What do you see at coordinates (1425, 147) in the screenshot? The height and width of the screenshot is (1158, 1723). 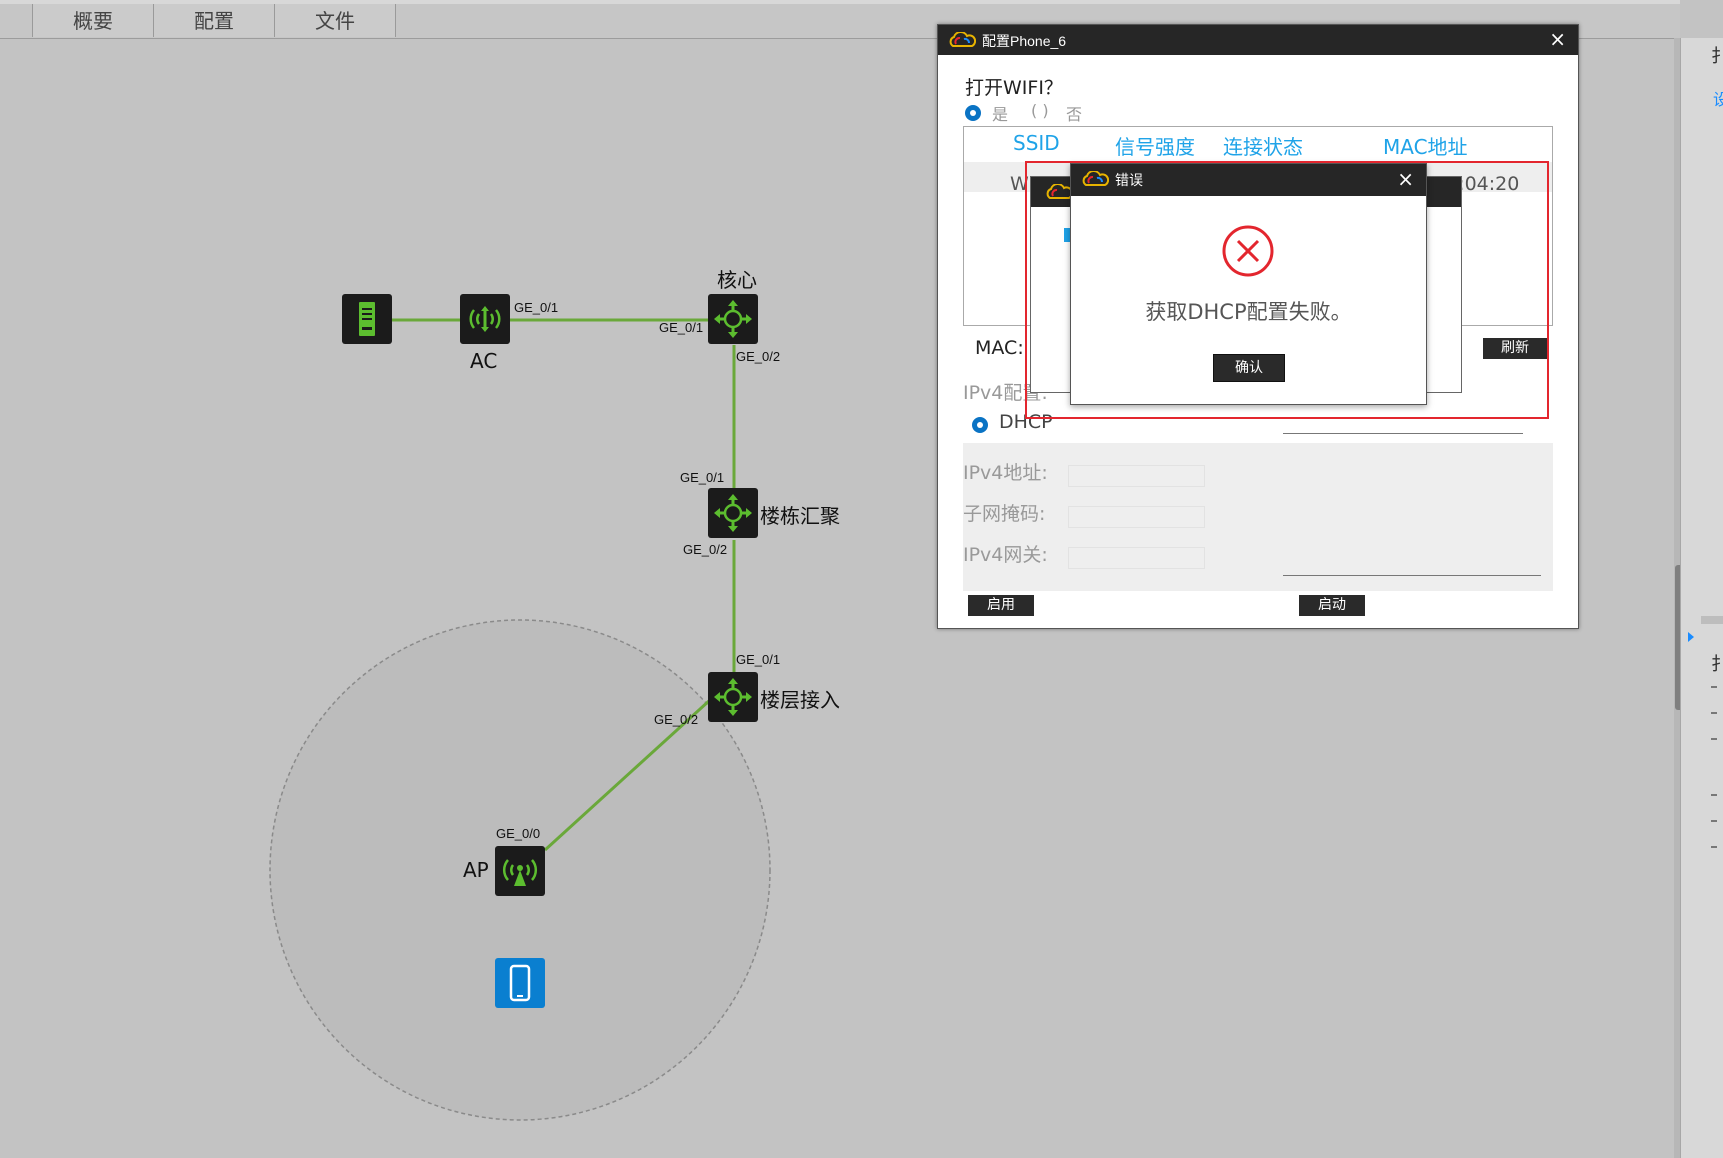 I see `col-mac: MAC地址` at bounding box center [1425, 147].